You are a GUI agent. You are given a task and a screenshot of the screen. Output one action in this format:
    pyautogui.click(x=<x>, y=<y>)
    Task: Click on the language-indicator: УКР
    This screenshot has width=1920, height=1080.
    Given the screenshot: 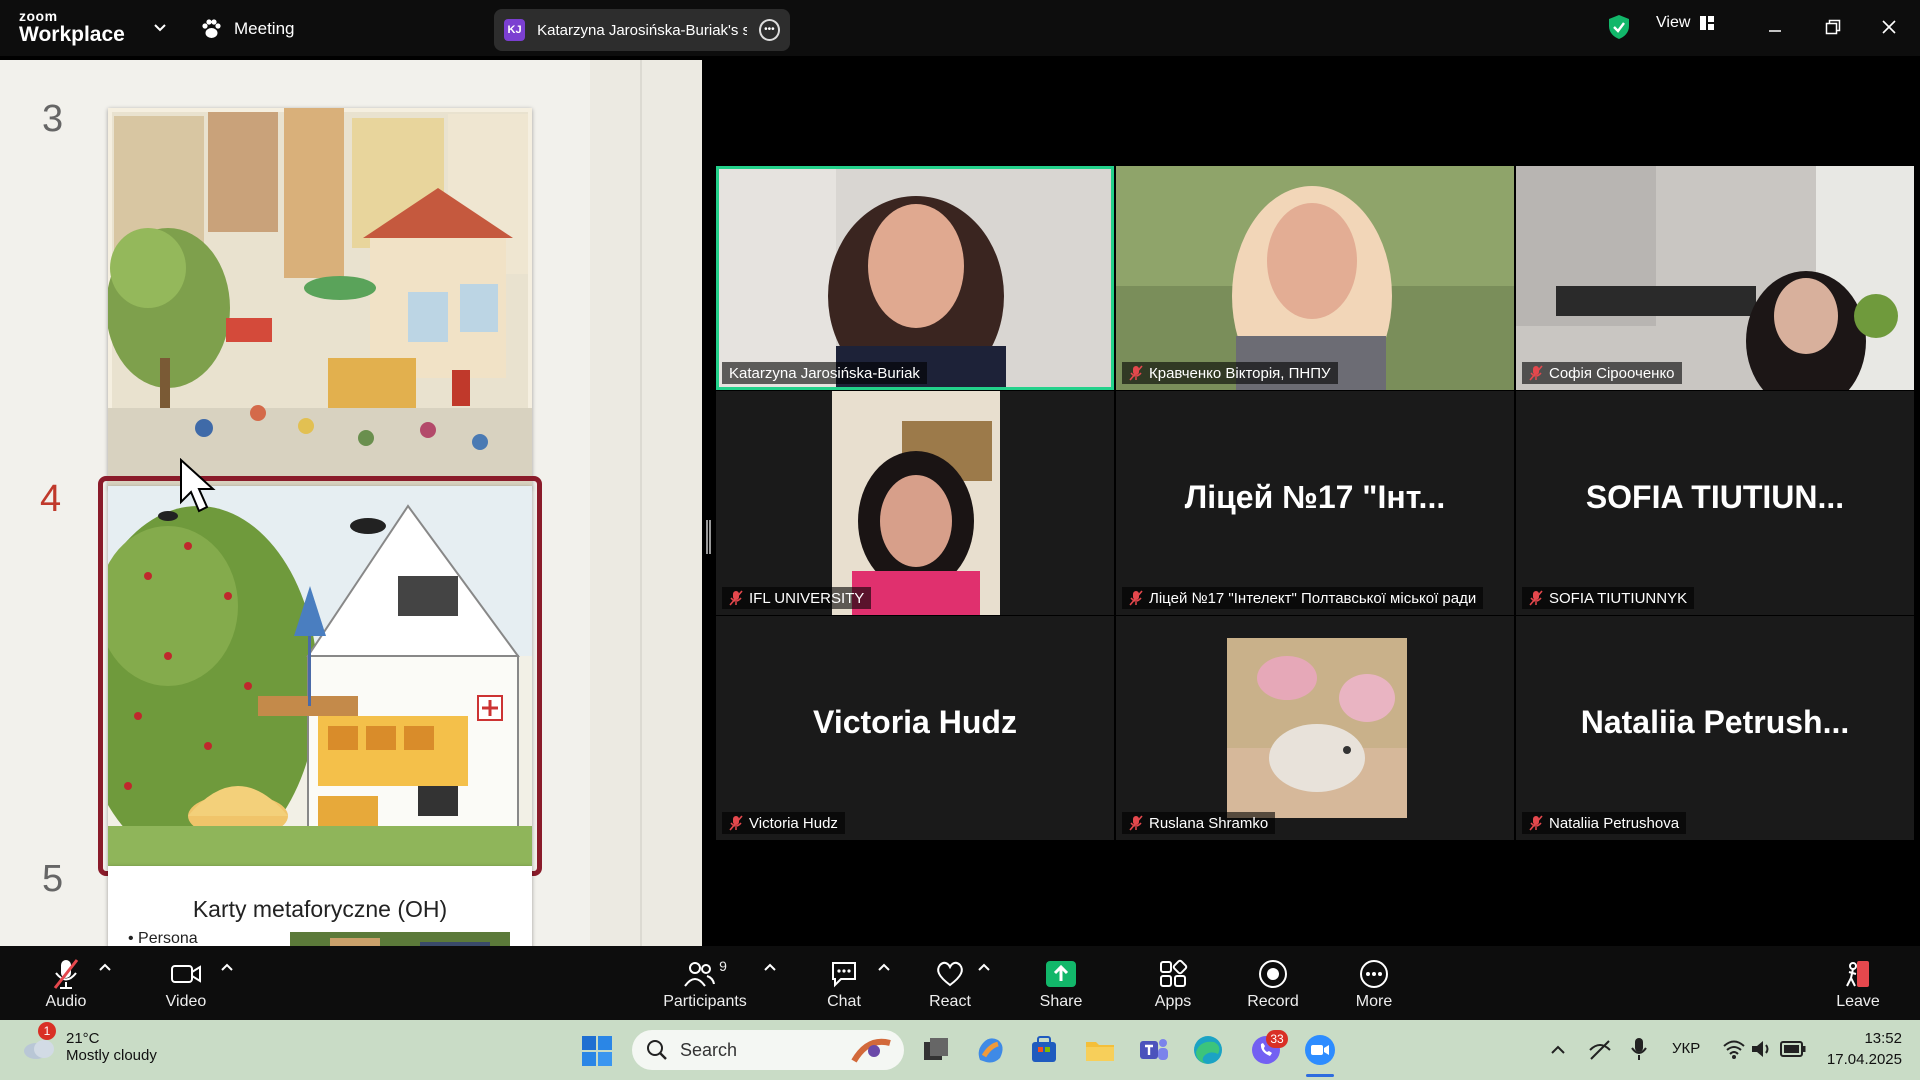 What is the action you would take?
    pyautogui.click(x=1686, y=1048)
    